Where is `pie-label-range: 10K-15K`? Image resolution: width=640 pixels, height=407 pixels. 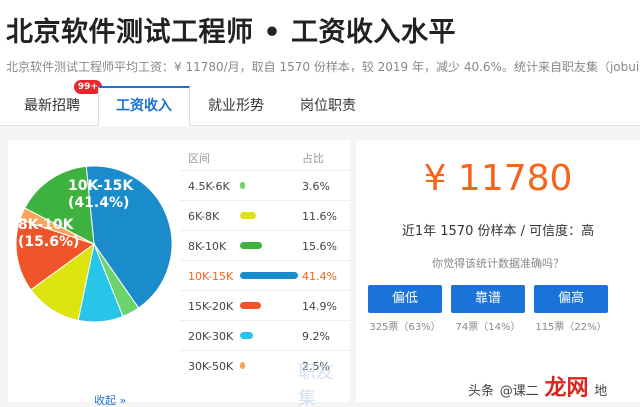 pie-label-range: 10K-15K is located at coordinates (101, 186).